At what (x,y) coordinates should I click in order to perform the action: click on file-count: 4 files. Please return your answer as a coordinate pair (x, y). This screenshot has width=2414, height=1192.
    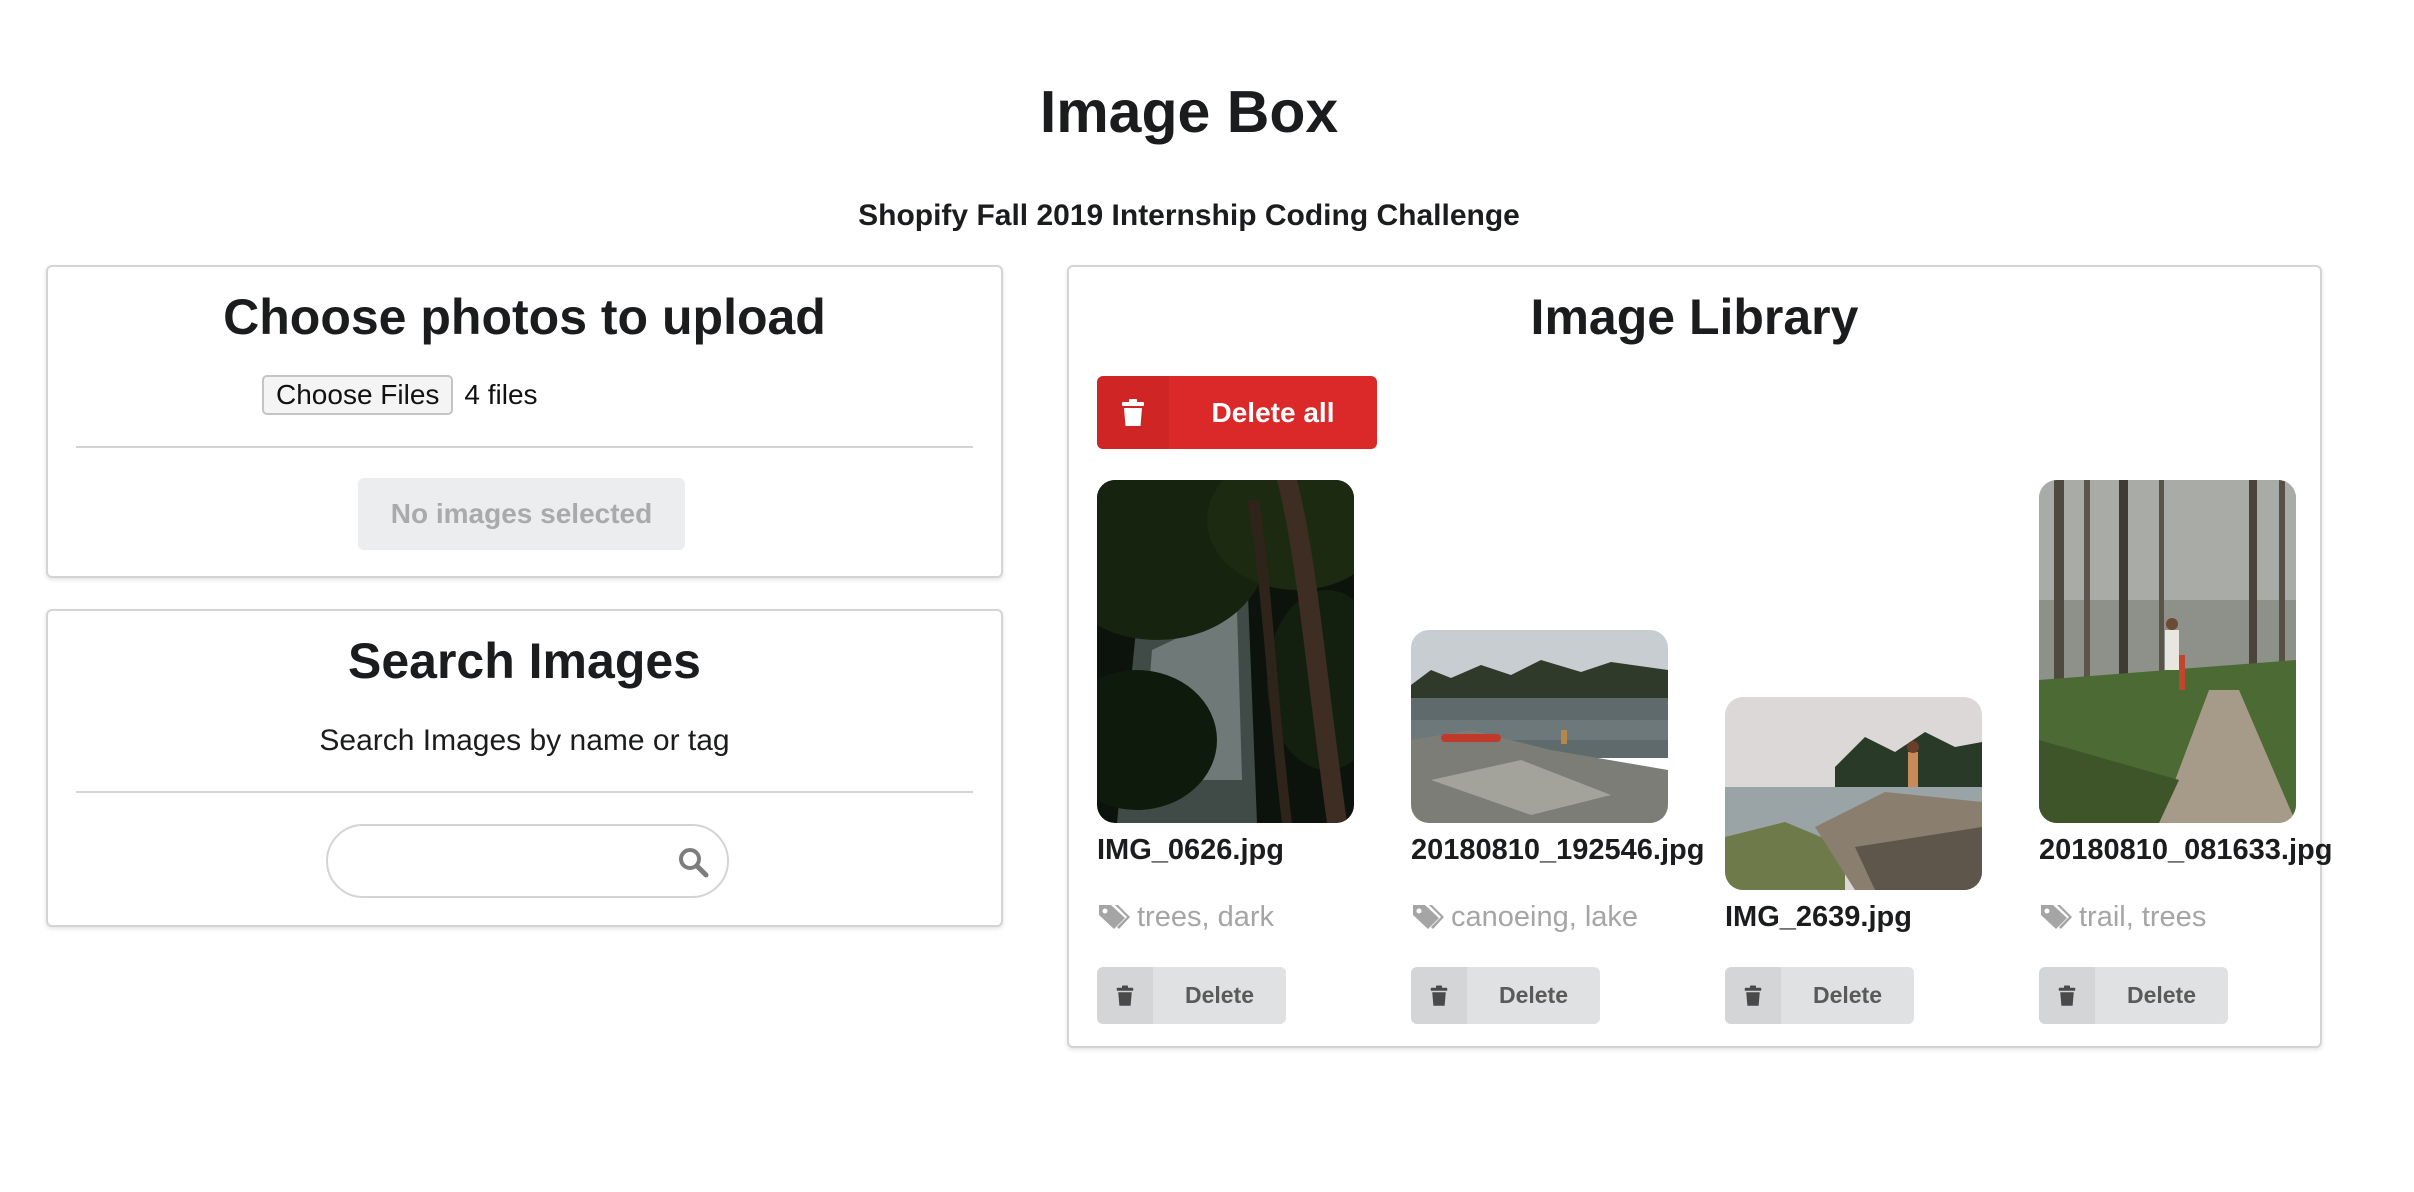
    Looking at the image, I should click on (501, 394).